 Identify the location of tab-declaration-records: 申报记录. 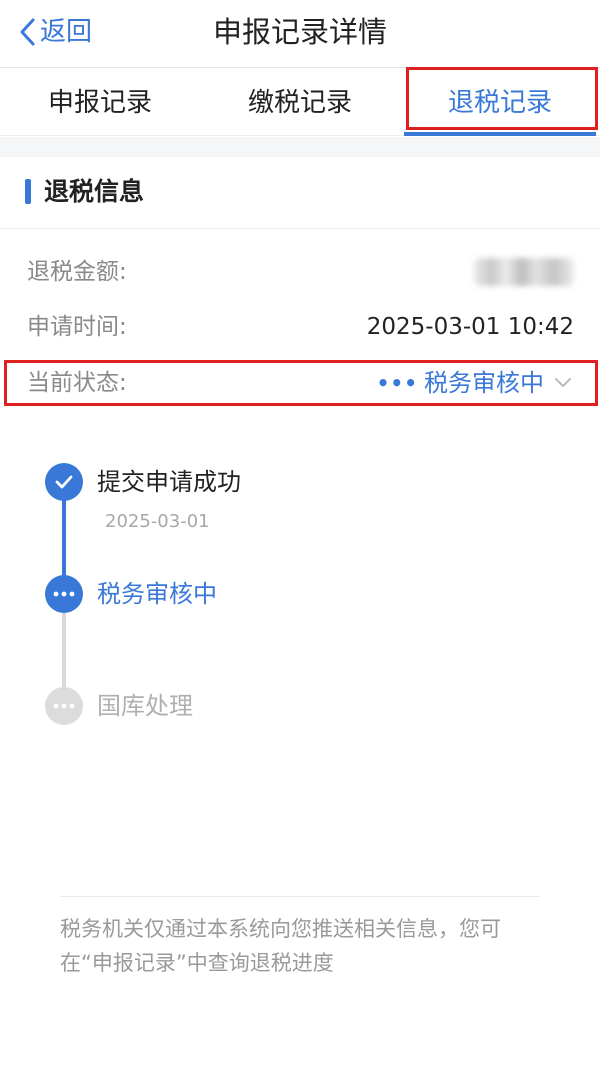
(100, 101).